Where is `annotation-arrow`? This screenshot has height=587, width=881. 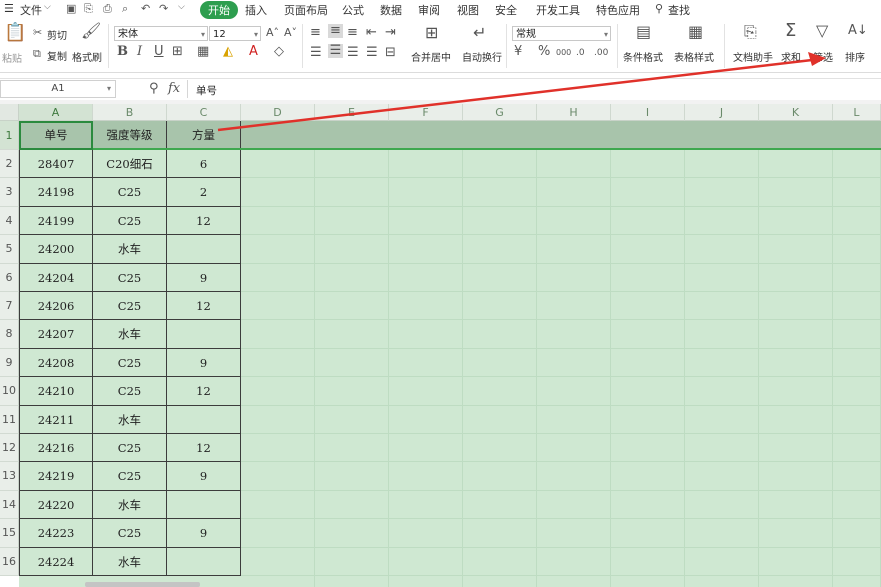
annotation-arrow is located at coordinates (521, 92).